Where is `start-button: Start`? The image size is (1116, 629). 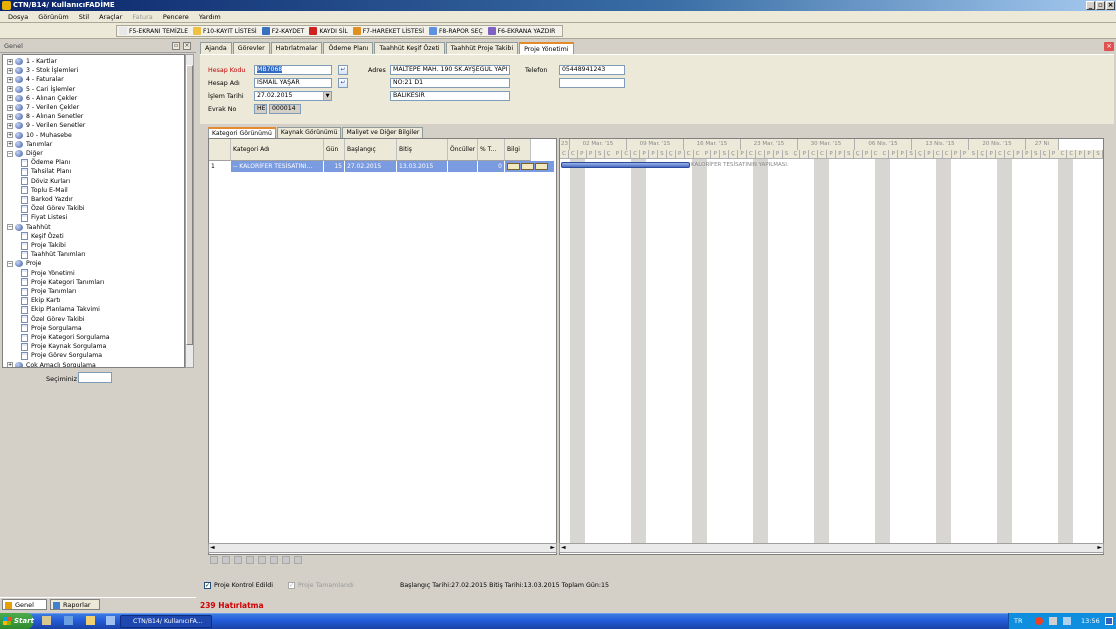
start-button: Start is located at coordinates (17, 621).